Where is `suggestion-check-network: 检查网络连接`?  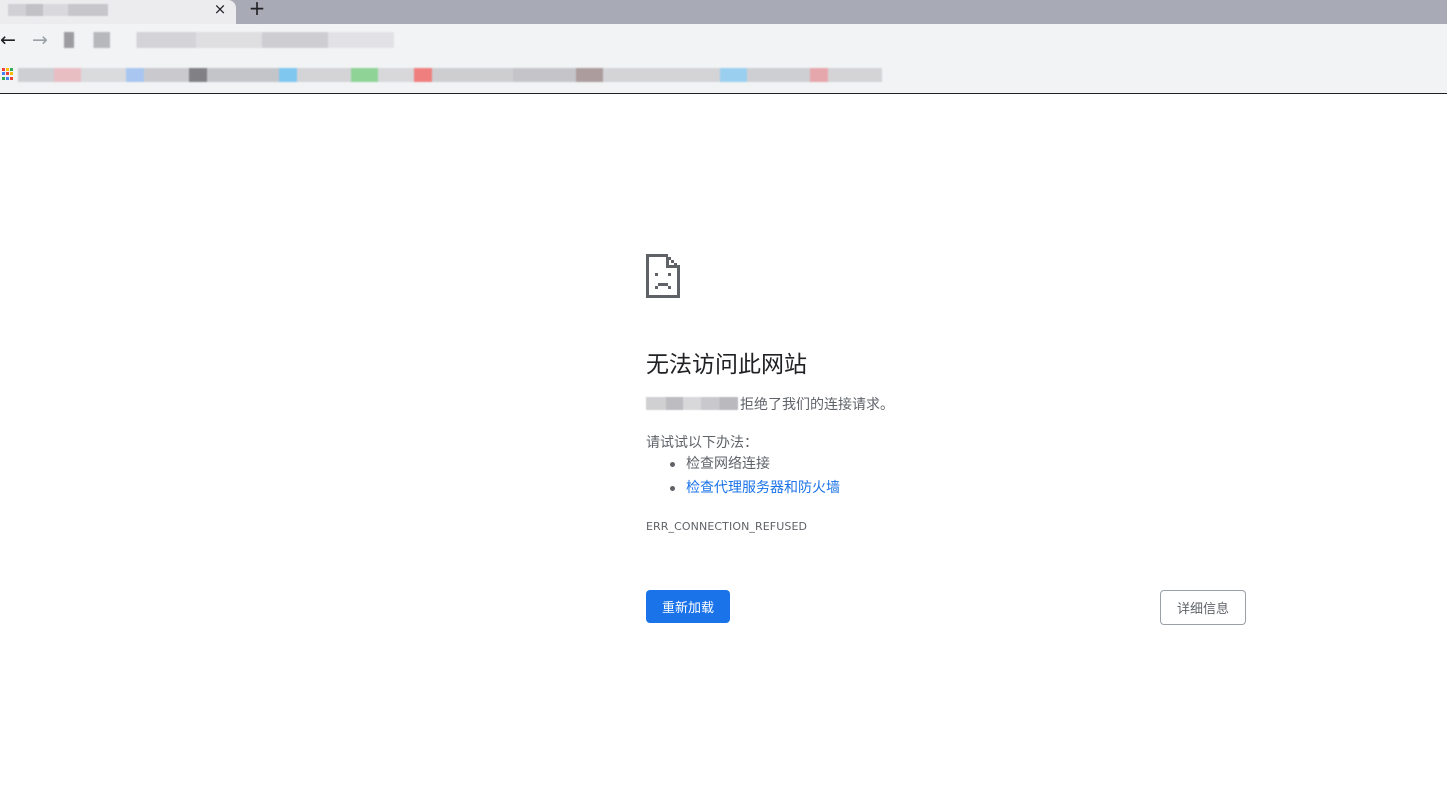
suggestion-check-network: 检查网络连接 is located at coordinates (743, 466).